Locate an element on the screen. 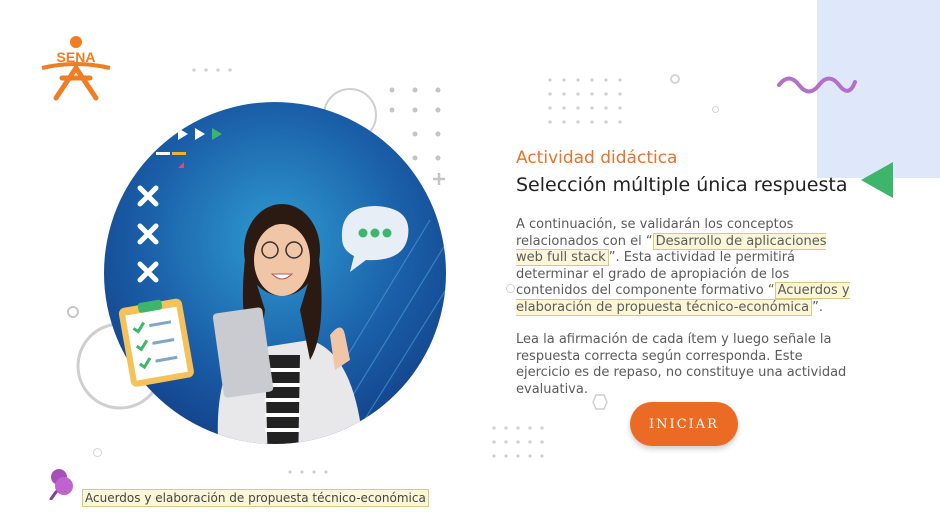 This screenshot has width=940, height=528. activity-kicker: Actividad didáctica is located at coordinates (597, 158).